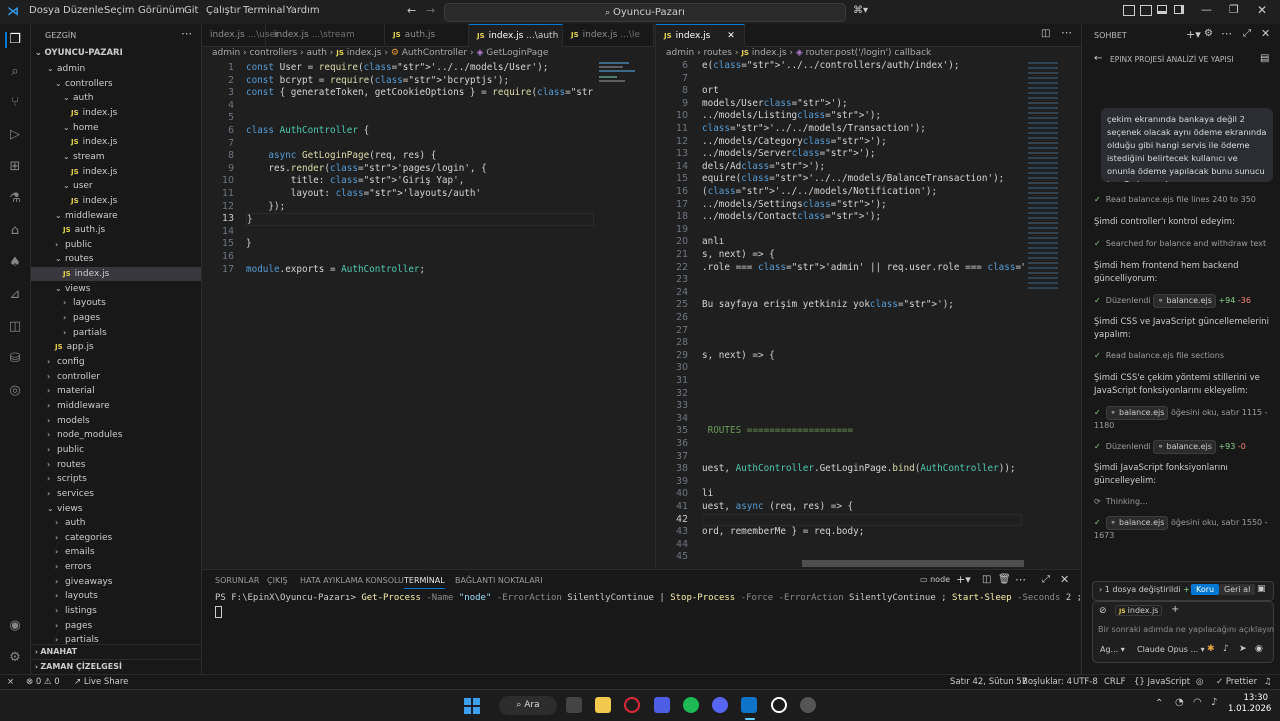 The height and width of the screenshot is (721, 1280). Describe the element at coordinates (116, 216) in the screenshot. I see `tree-folder: ⌄ middleware` at that location.